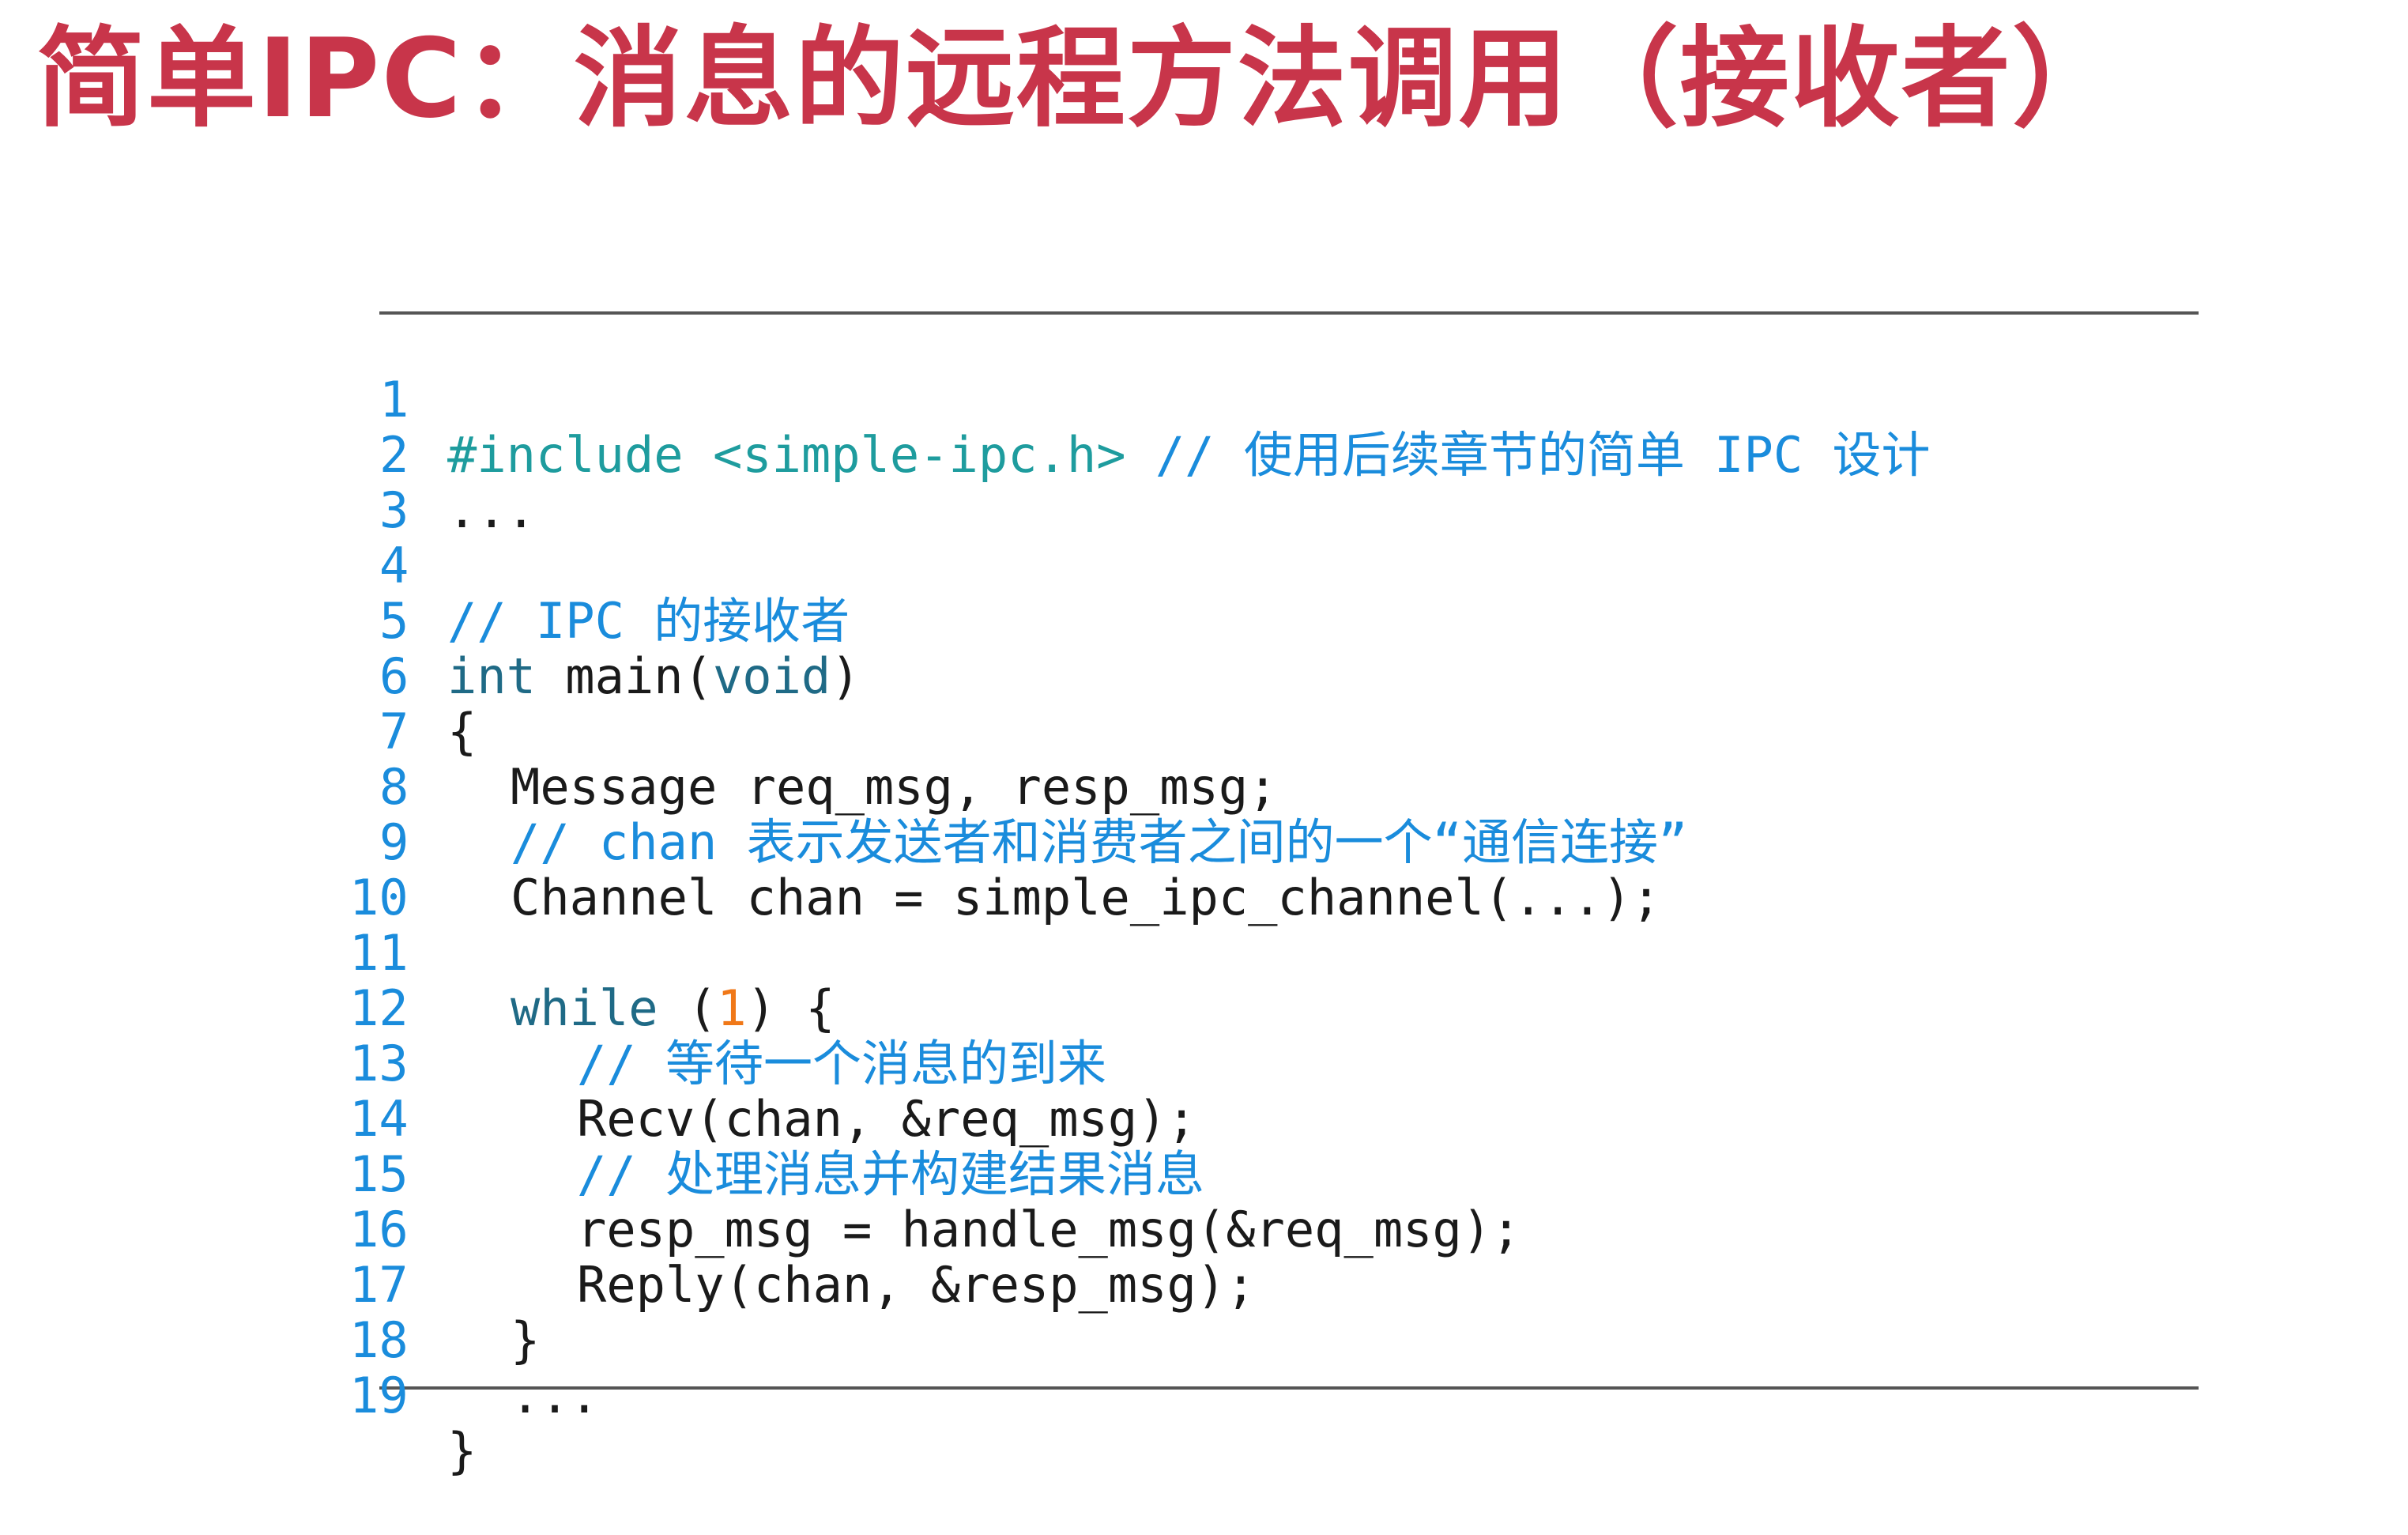 The width and height of the screenshot is (2408, 1535). Describe the element at coordinates (1274, 870) in the screenshot. I see `code-line: 10` at that location.